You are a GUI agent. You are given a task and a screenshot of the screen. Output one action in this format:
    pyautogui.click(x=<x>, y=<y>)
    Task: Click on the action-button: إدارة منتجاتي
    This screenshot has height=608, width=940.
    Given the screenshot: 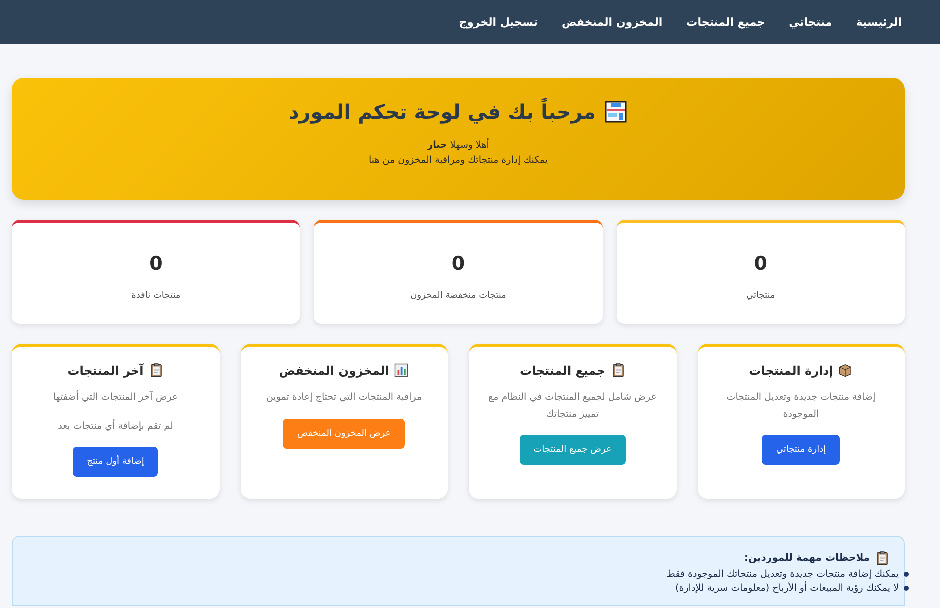 What is the action you would take?
    pyautogui.click(x=801, y=450)
    